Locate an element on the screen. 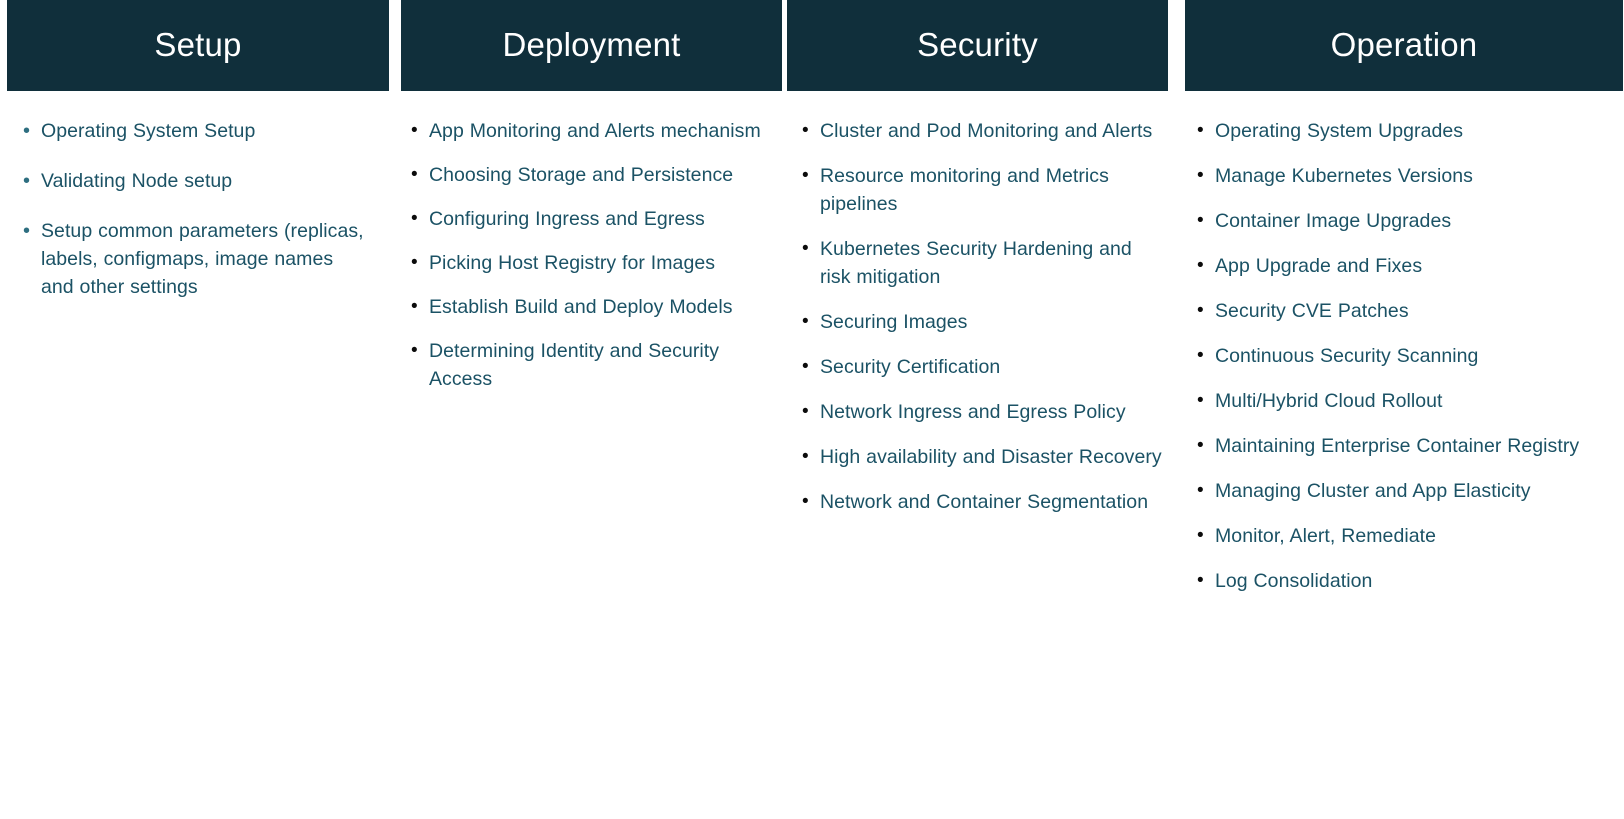  list-item: • Continuous Security Scanning is located at coordinates (1400, 356).